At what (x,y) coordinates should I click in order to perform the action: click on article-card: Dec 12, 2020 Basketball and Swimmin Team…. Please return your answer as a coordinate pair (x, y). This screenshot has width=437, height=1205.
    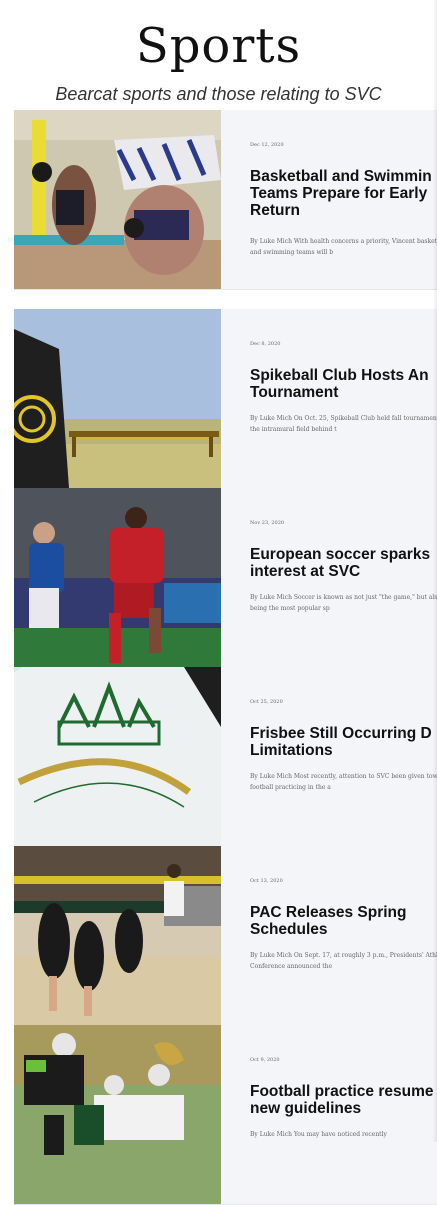
    Looking at the image, I should click on (225, 200).